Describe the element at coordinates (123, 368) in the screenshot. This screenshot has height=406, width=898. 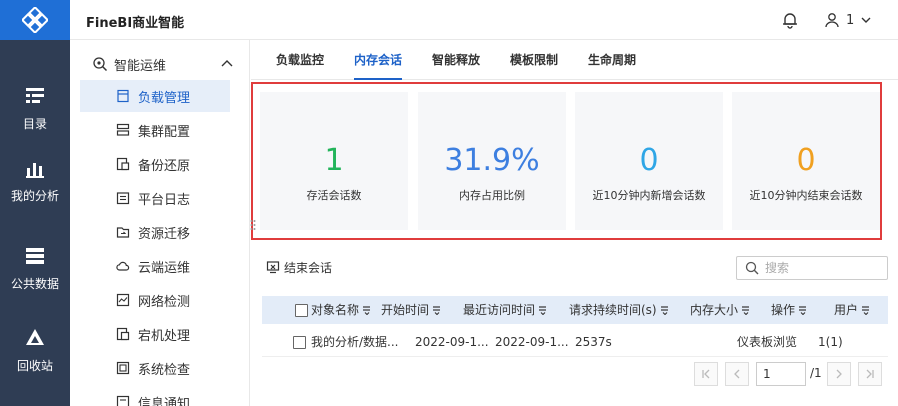
I see `system-check-icon` at that location.